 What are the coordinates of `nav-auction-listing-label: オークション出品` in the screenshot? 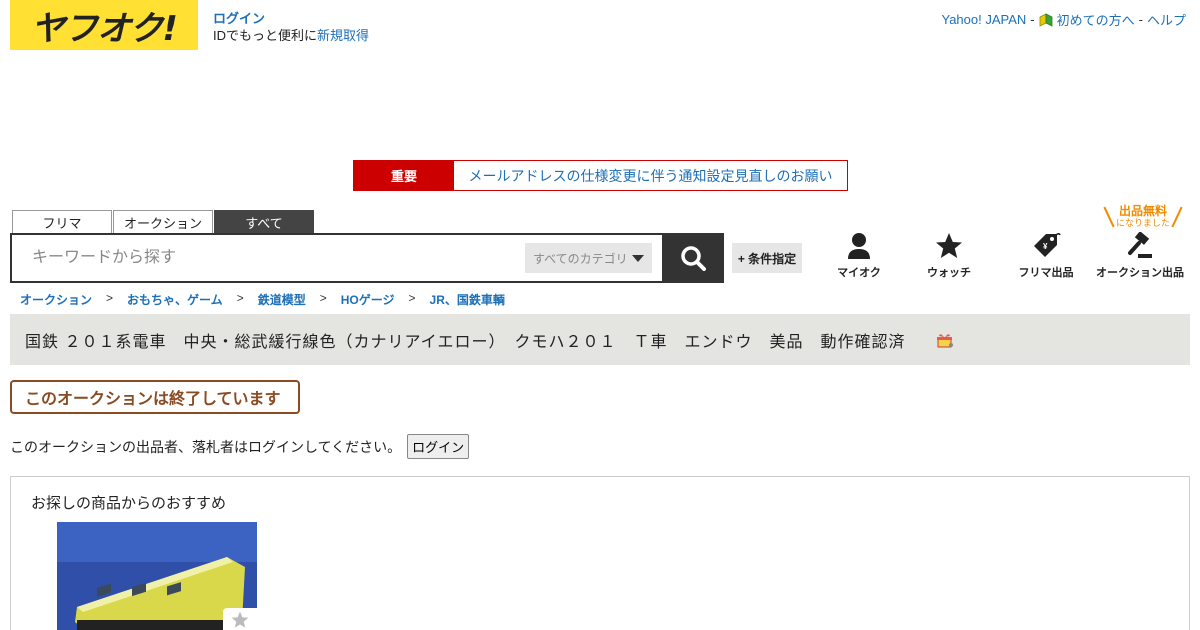 It's located at (1140, 273).